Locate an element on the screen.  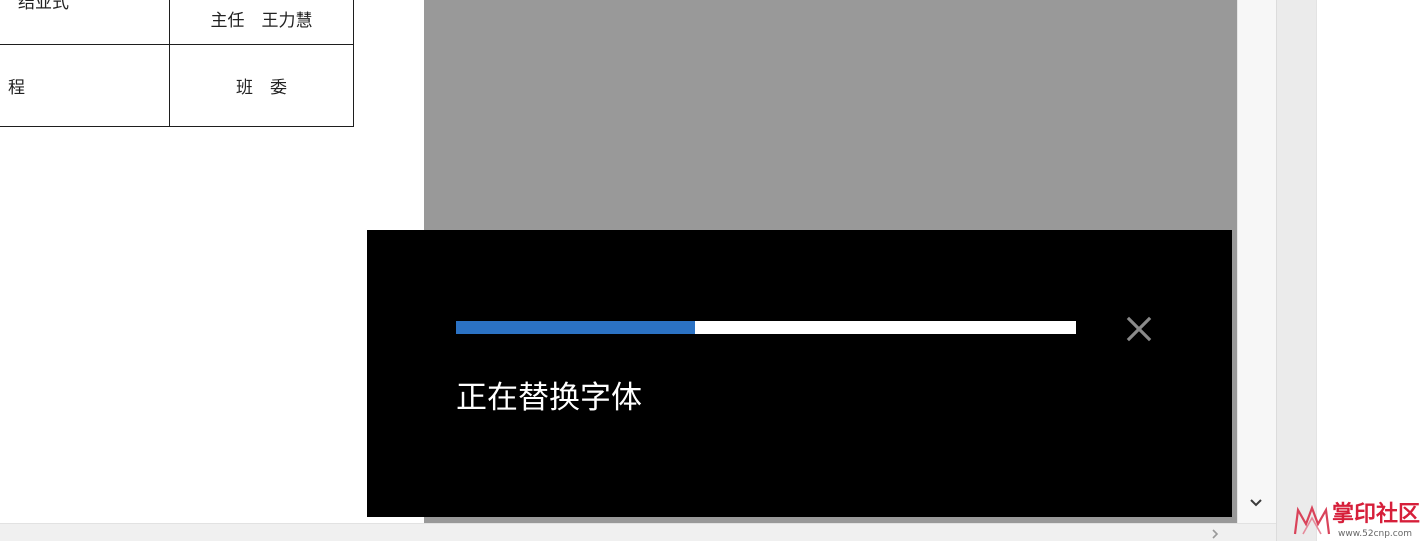
table-row: 程 班 委 is located at coordinates (177, 85).